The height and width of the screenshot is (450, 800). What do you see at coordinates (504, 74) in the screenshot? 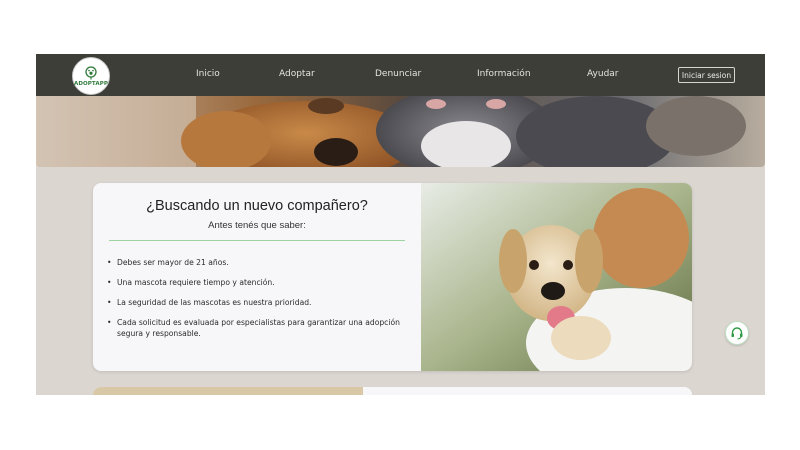
I see `nav-item-informacion: Información` at bounding box center [504, 74].